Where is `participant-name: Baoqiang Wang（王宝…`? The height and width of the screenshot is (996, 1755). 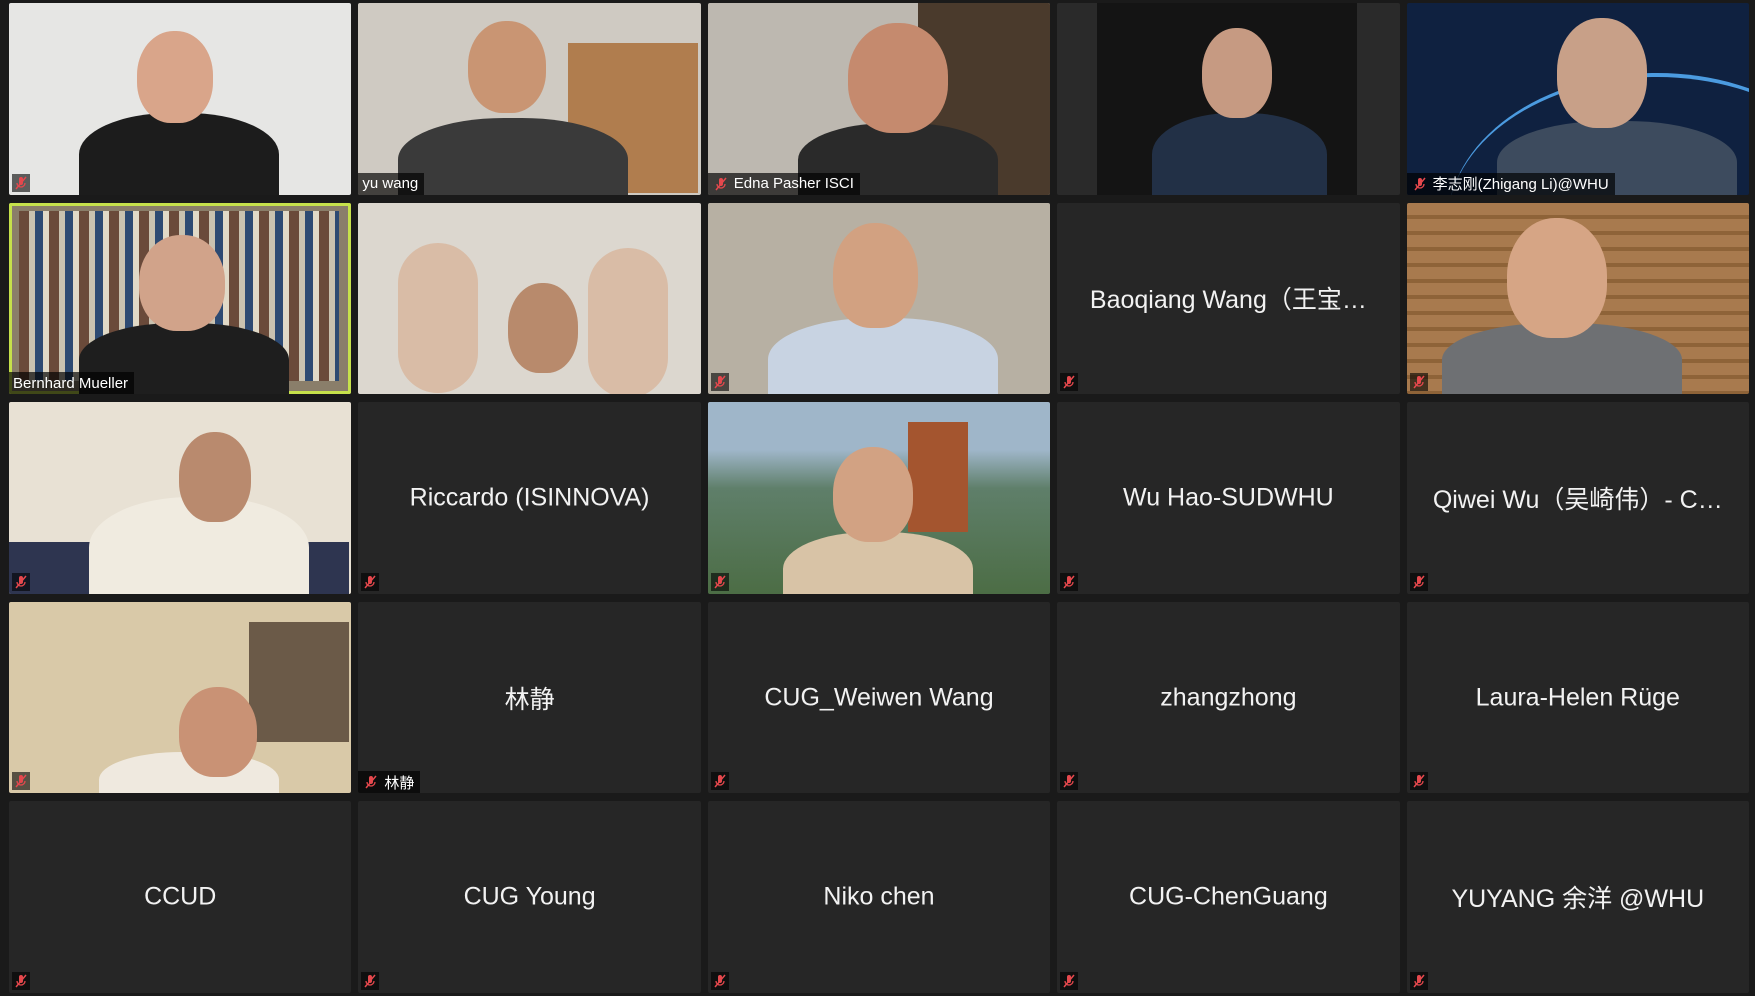 participant-name: Baoqiang Wang（王宝… is located at coordinates (1228, 300).